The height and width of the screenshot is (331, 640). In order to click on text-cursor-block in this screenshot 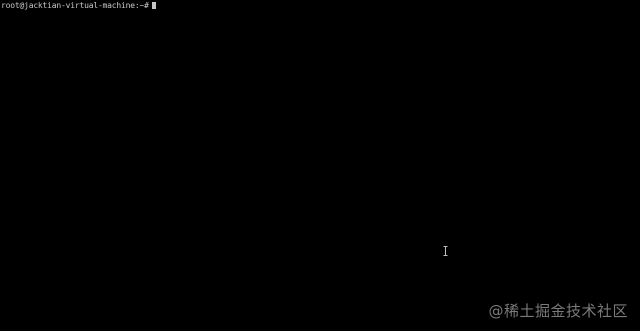, I will do `click(153, 5)`.